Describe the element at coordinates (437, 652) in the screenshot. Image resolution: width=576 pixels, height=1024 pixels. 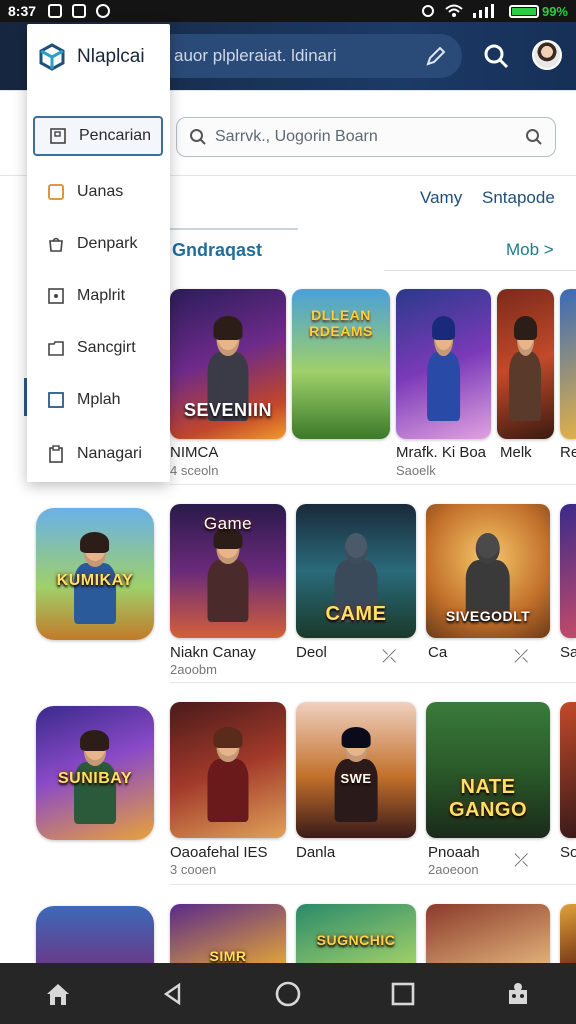
I see `game-name: Ca` at that location.